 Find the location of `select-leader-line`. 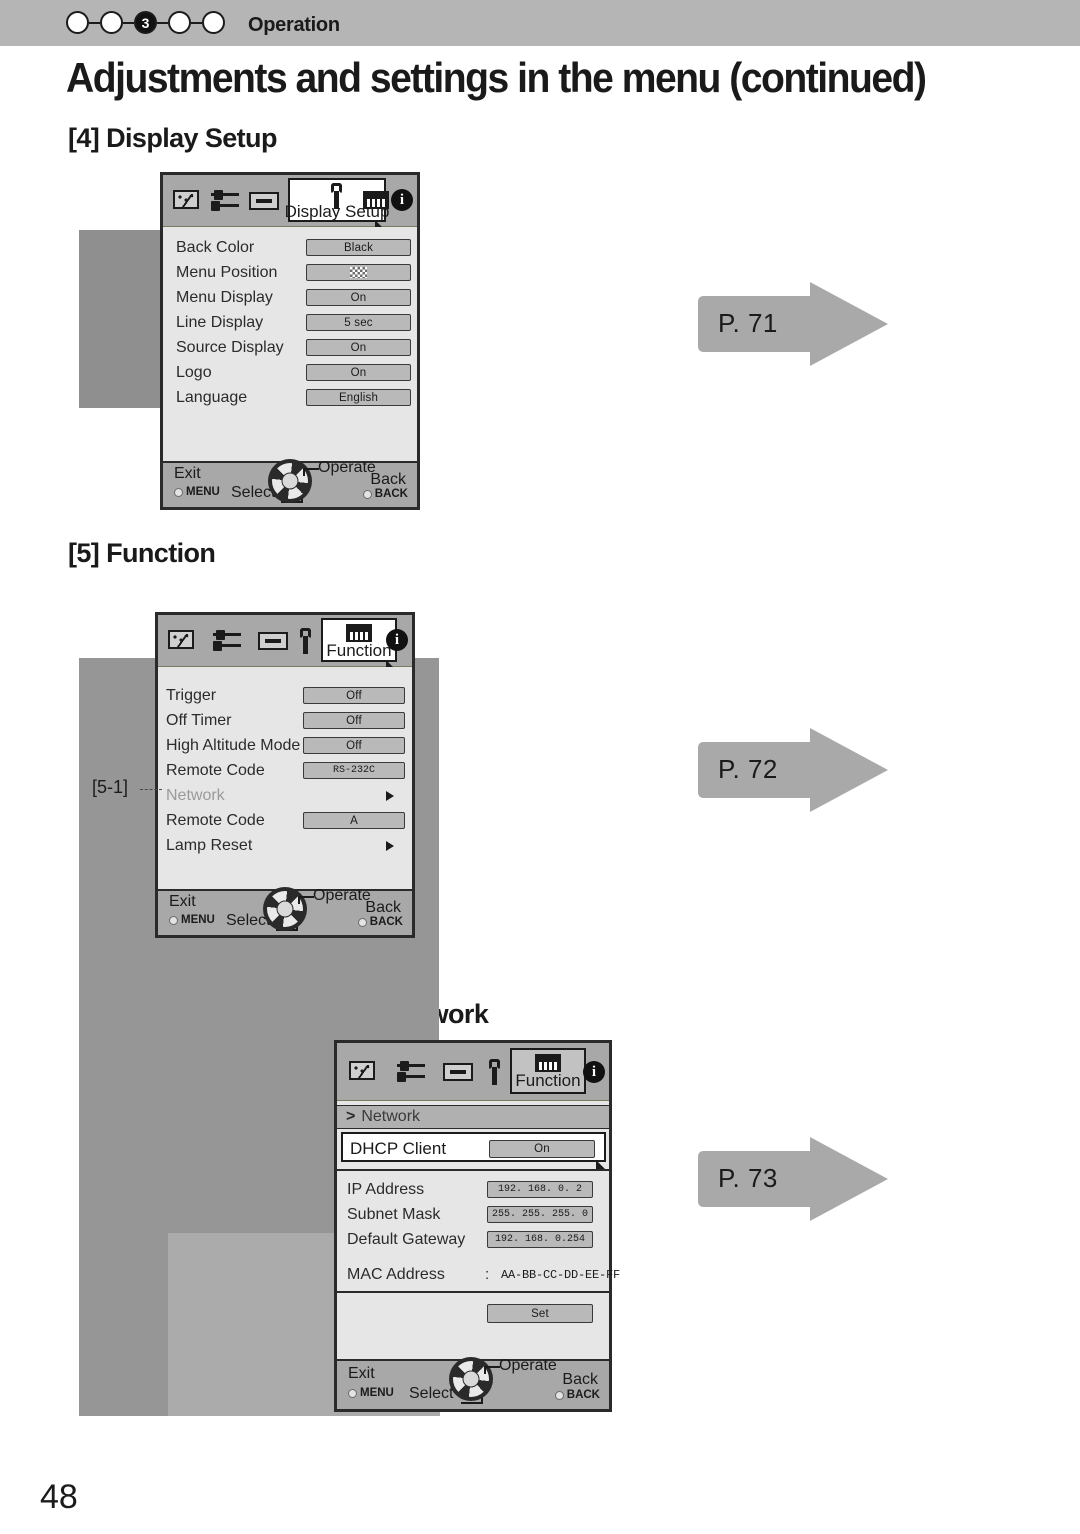

select-leader-line is located at coordinates (472, 1403).